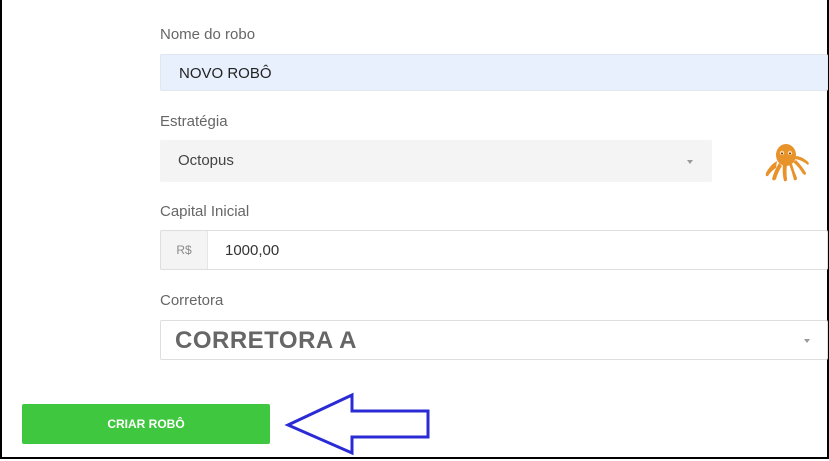 The height and width of the screenshot is (461, 829). I want to click on broker-label: Corretora, so click(192, 300).